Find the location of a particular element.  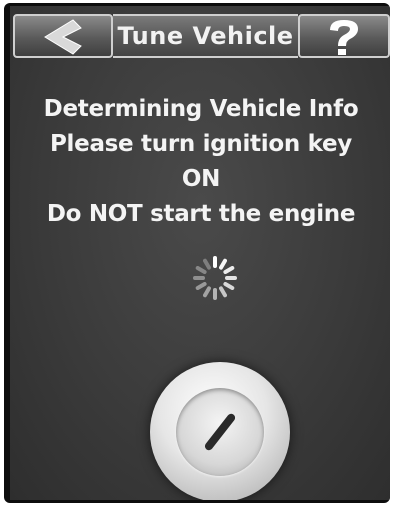

header-bar: Tune Vehicle is located at coordinates (200, 37).